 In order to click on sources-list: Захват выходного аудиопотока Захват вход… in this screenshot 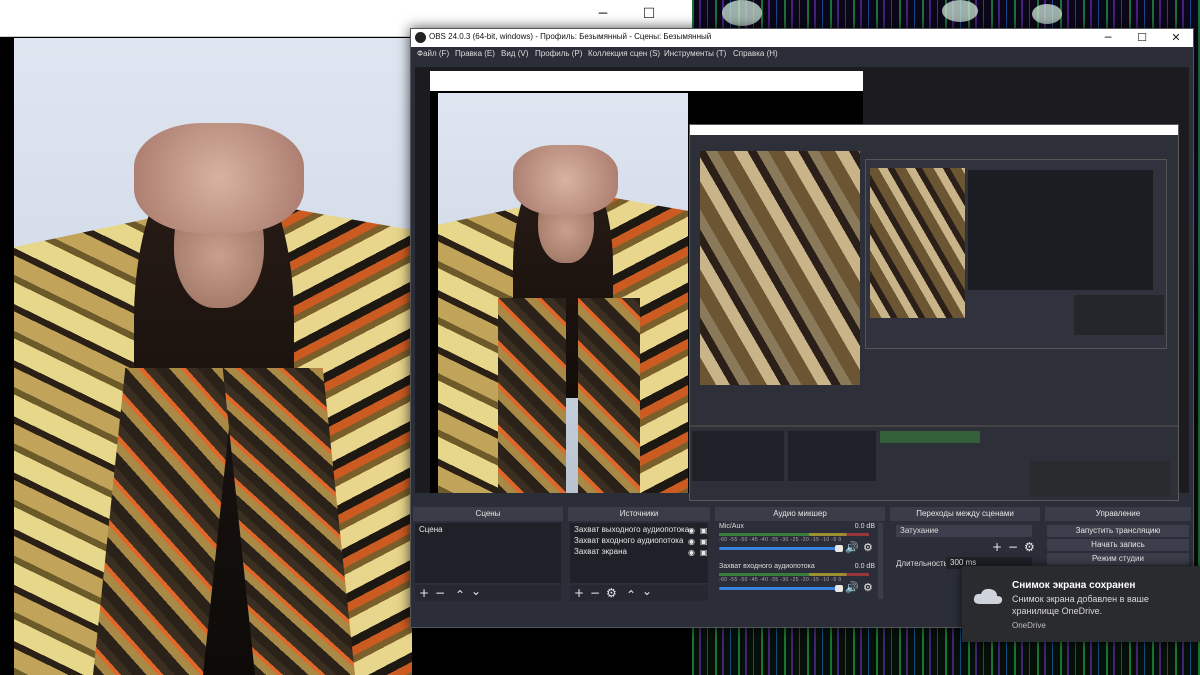, I will do `click(639, 553)`.